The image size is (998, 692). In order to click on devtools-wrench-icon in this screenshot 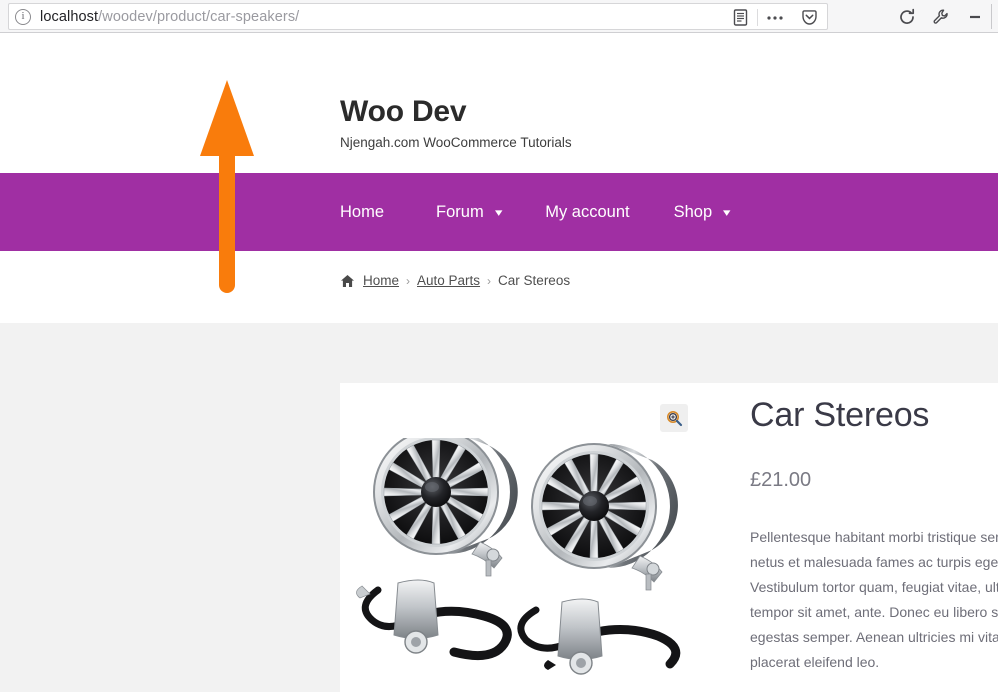, I will do `click(941, 16)`.